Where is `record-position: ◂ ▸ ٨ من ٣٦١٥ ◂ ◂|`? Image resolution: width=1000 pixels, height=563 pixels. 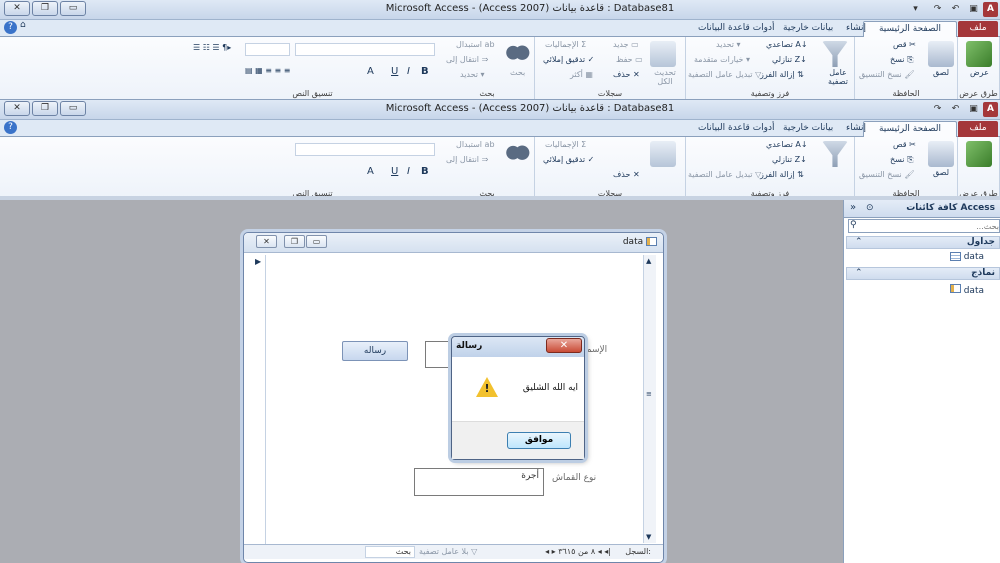 record-position: ◂ ▸ ٨ من ٣٦١٥ ◂ ◂| is located at coordinates (578, 551).